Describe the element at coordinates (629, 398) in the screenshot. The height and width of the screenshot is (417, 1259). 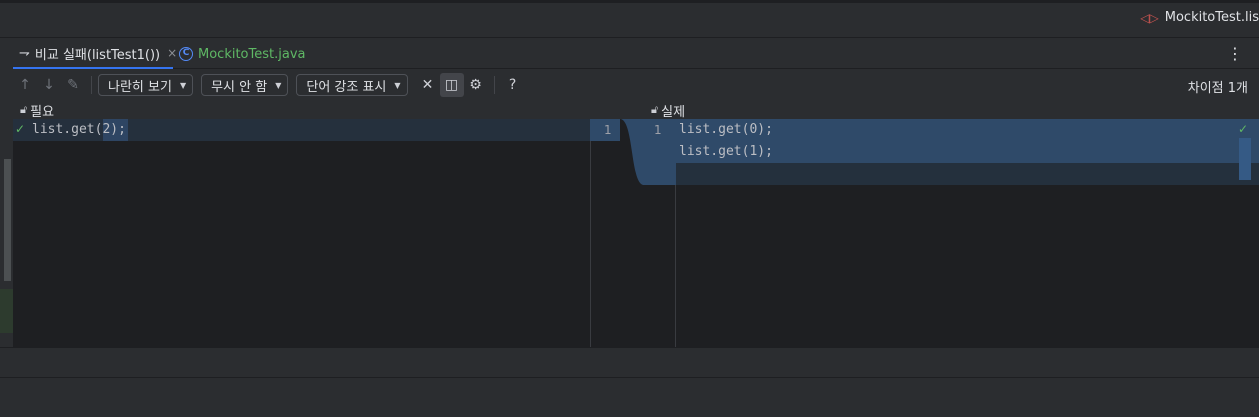
I see `status-area` at that location.